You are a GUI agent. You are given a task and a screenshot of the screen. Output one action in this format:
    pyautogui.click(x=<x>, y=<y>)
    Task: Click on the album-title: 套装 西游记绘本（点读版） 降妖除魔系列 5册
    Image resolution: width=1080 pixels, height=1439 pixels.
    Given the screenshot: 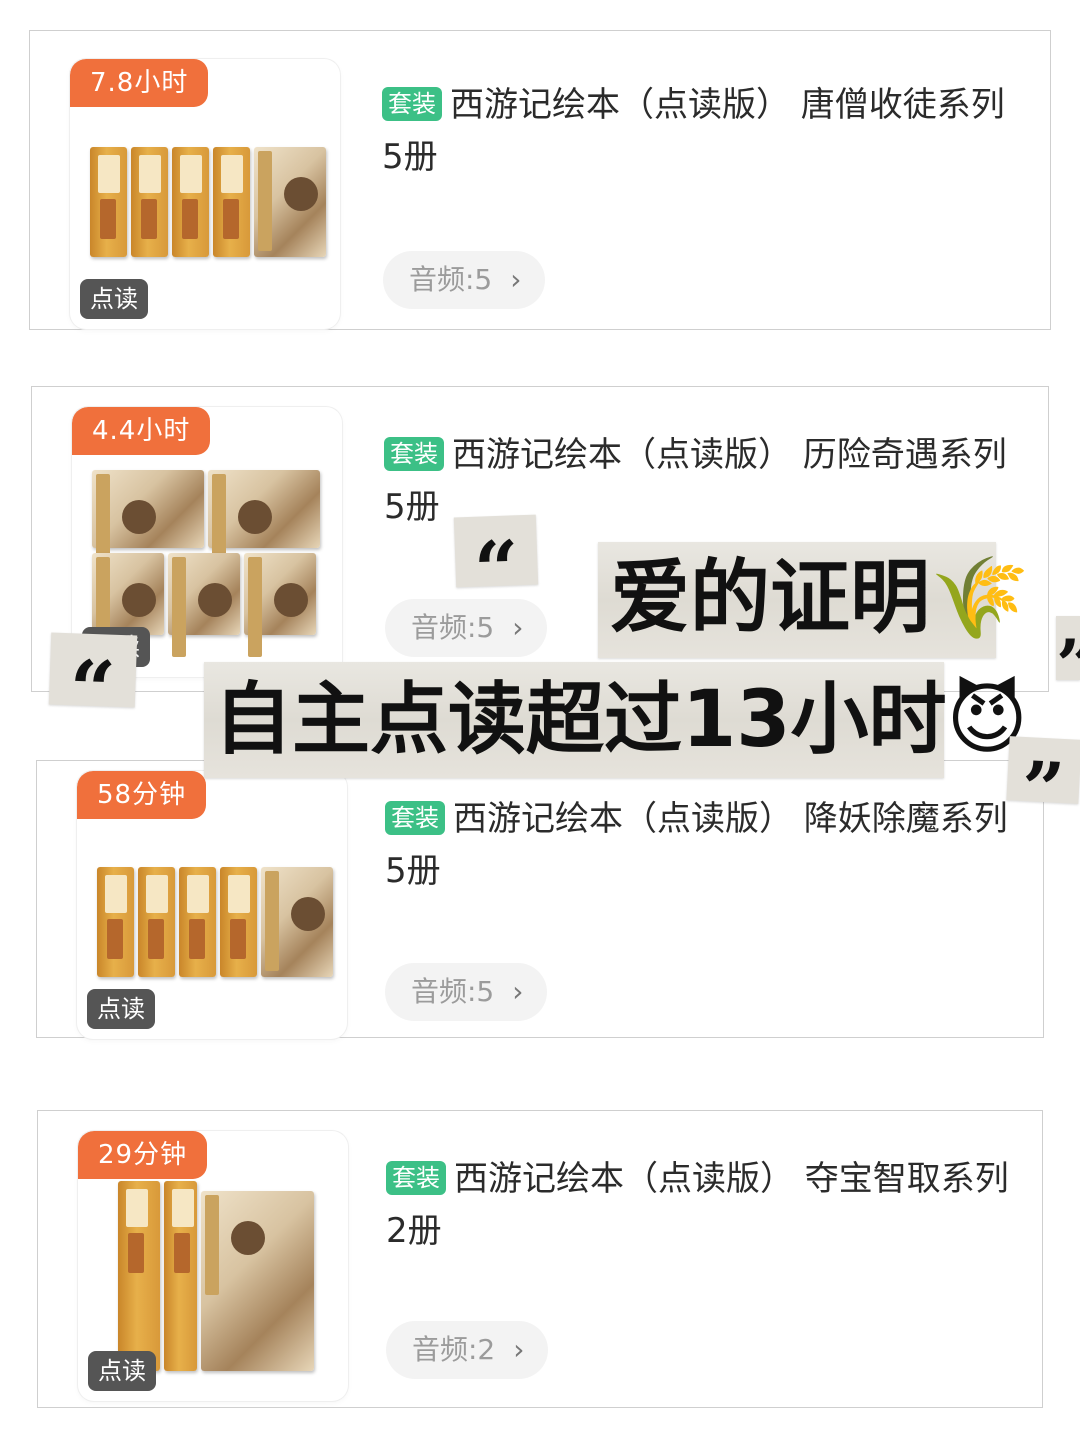 What is the action you would take?
    pyautogui.click(x=705, y=845)
    